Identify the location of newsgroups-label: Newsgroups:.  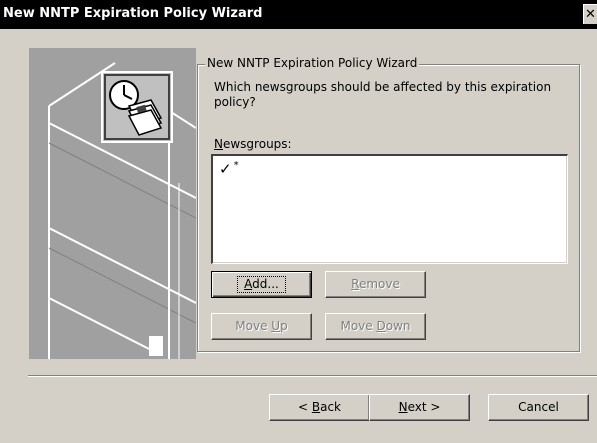
(253, 144).